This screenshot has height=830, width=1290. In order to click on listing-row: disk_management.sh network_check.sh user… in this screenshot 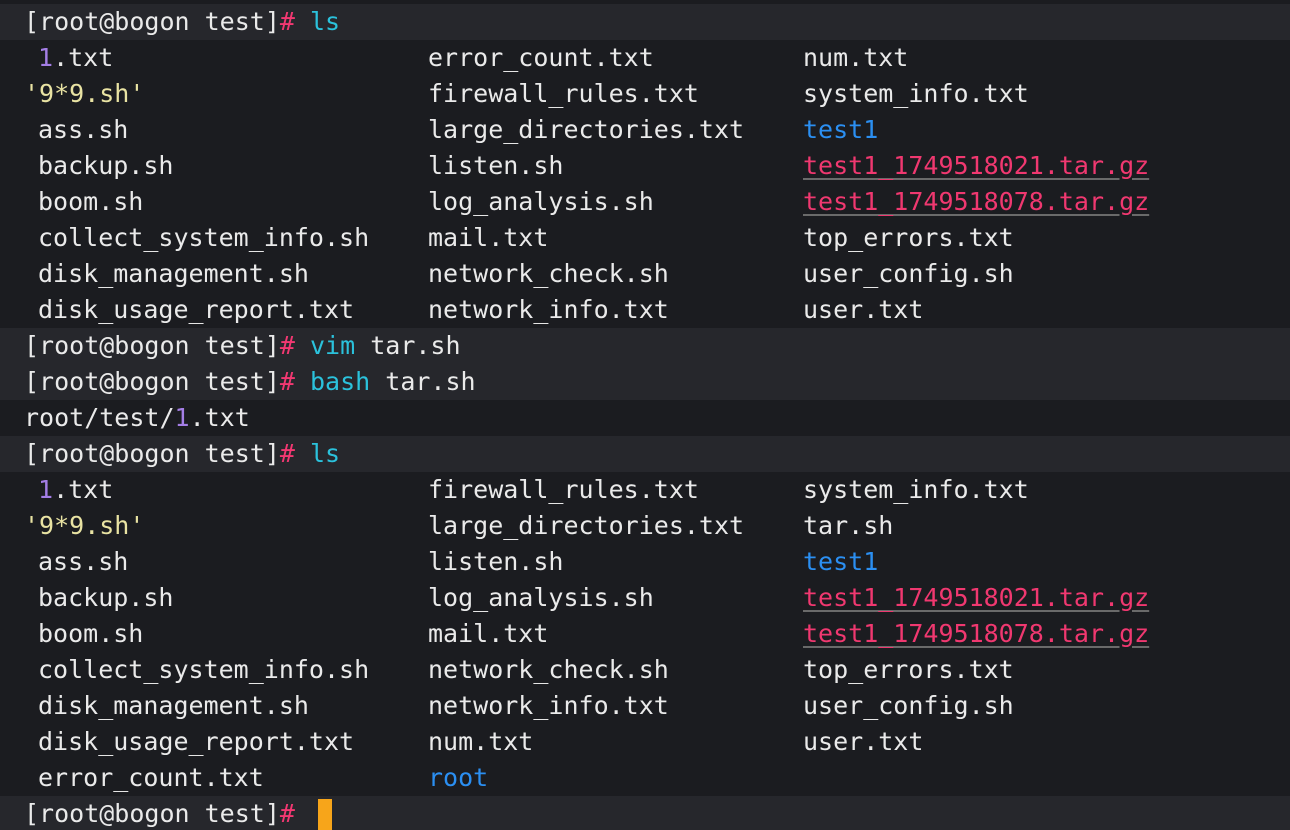, I will do `click(645, 274)`.